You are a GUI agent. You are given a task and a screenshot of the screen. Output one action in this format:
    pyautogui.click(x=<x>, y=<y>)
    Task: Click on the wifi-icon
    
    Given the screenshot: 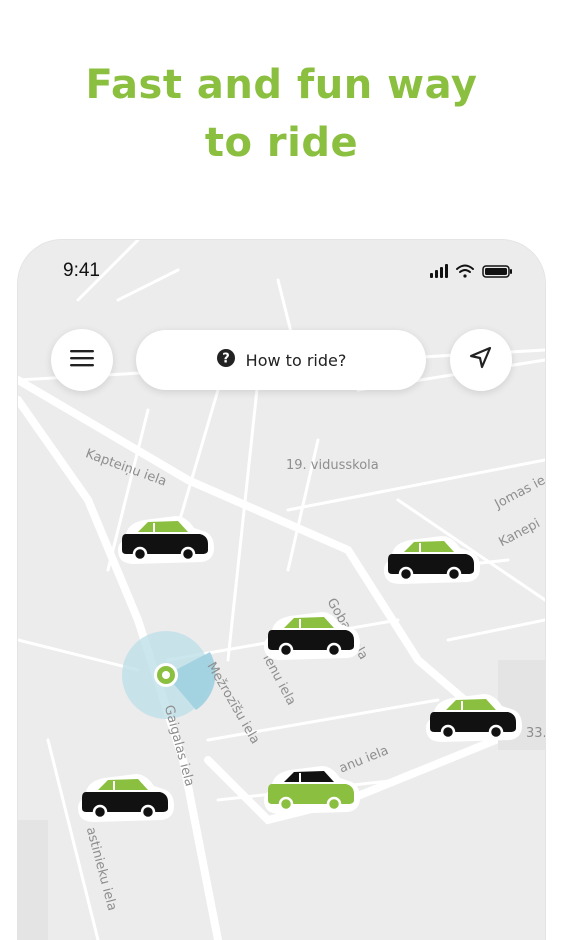 What is the action you would take?
    pyautogui.click(x=465, y=271)
    